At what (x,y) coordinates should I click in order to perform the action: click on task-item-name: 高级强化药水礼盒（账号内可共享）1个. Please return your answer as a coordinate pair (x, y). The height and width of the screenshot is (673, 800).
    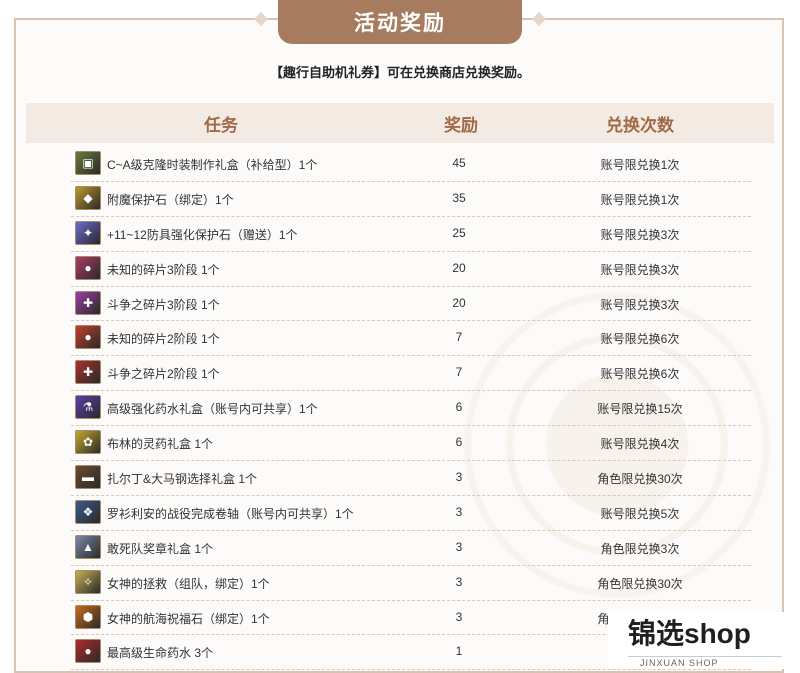
    Looking at the image, I should click on (212, 409).